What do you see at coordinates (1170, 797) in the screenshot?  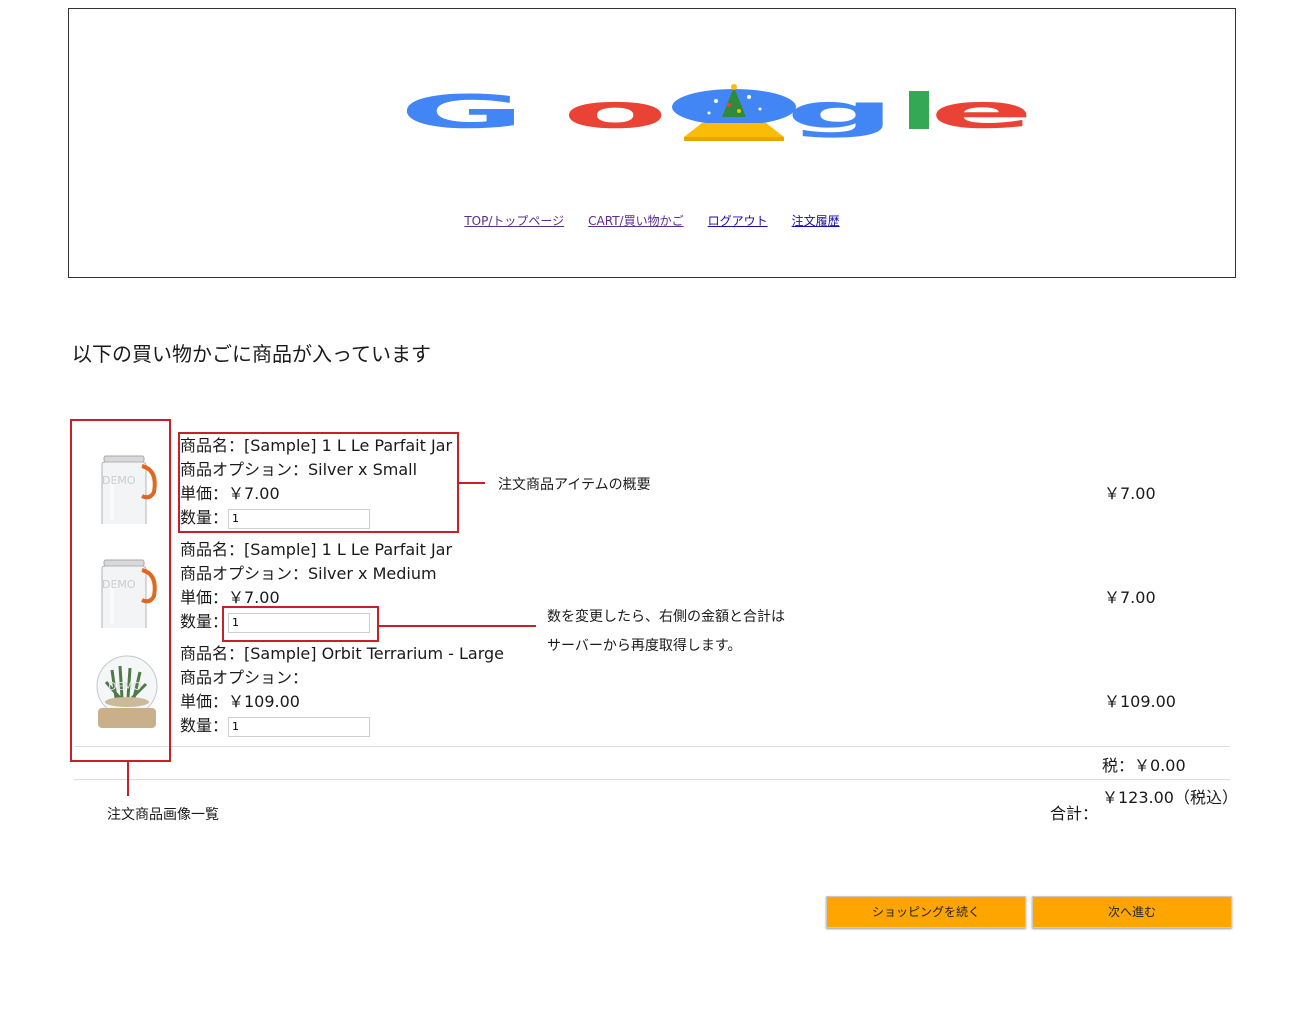 I see `total-amount: ￥123.00（税込）` at bounding box center [1170, 797].